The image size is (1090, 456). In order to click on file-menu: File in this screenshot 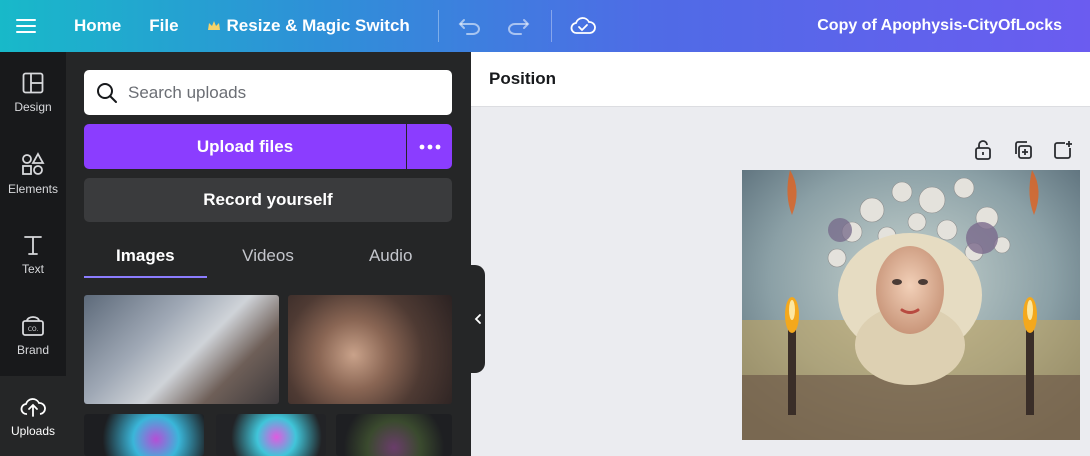, I will do `click(163, 26)`.